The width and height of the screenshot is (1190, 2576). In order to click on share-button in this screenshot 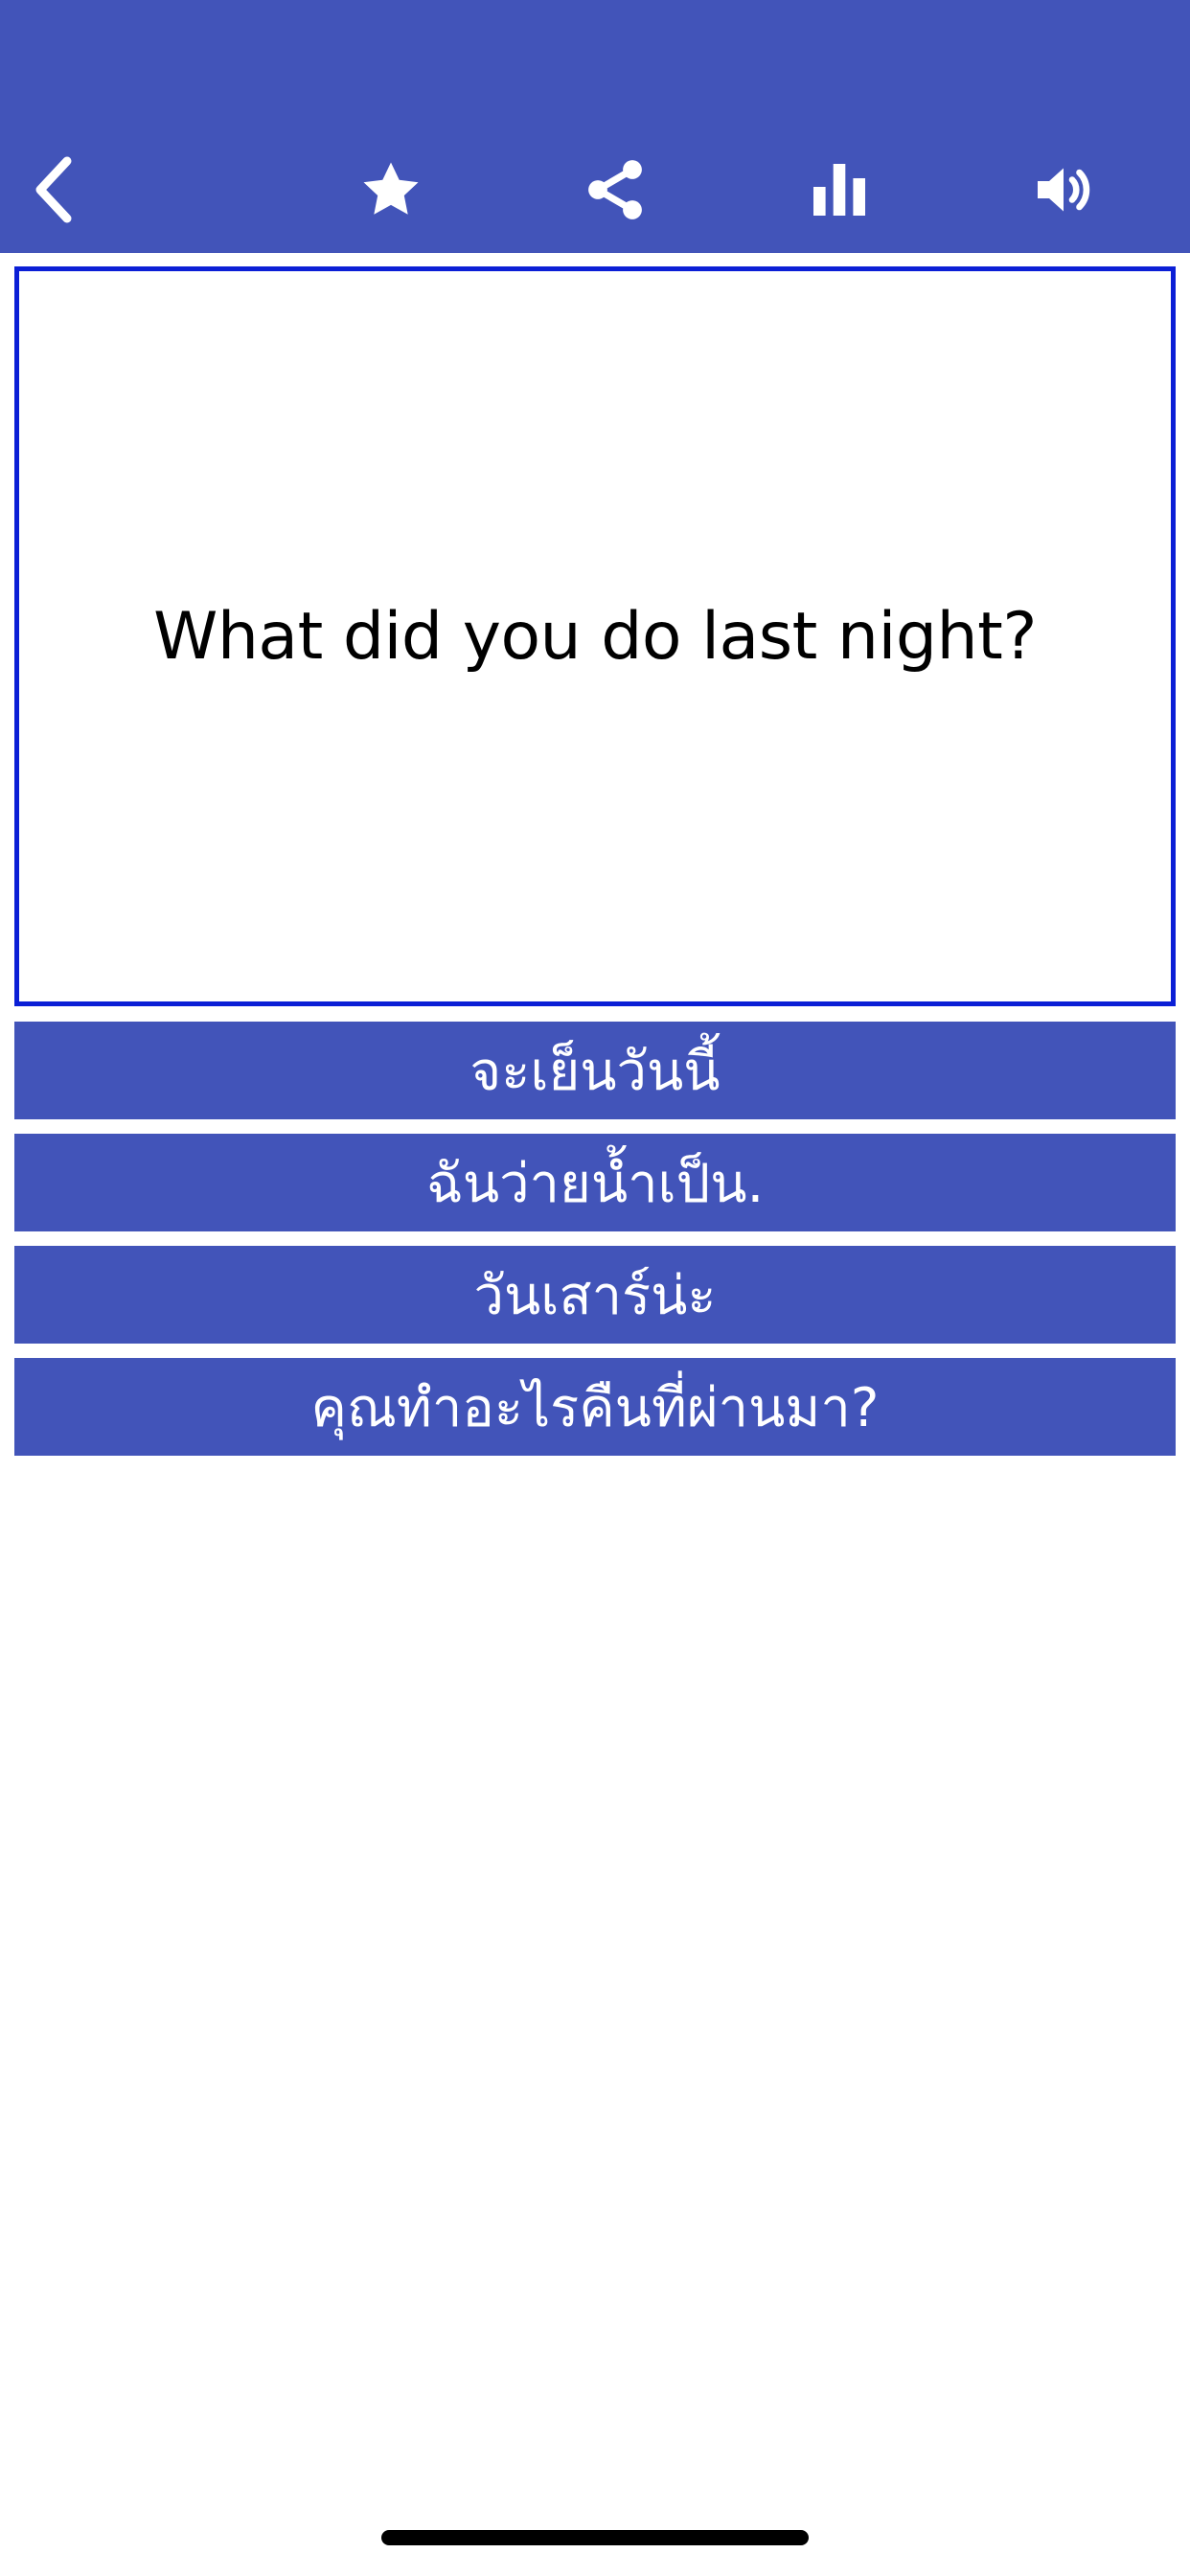, I will do `click(615, 190)`.